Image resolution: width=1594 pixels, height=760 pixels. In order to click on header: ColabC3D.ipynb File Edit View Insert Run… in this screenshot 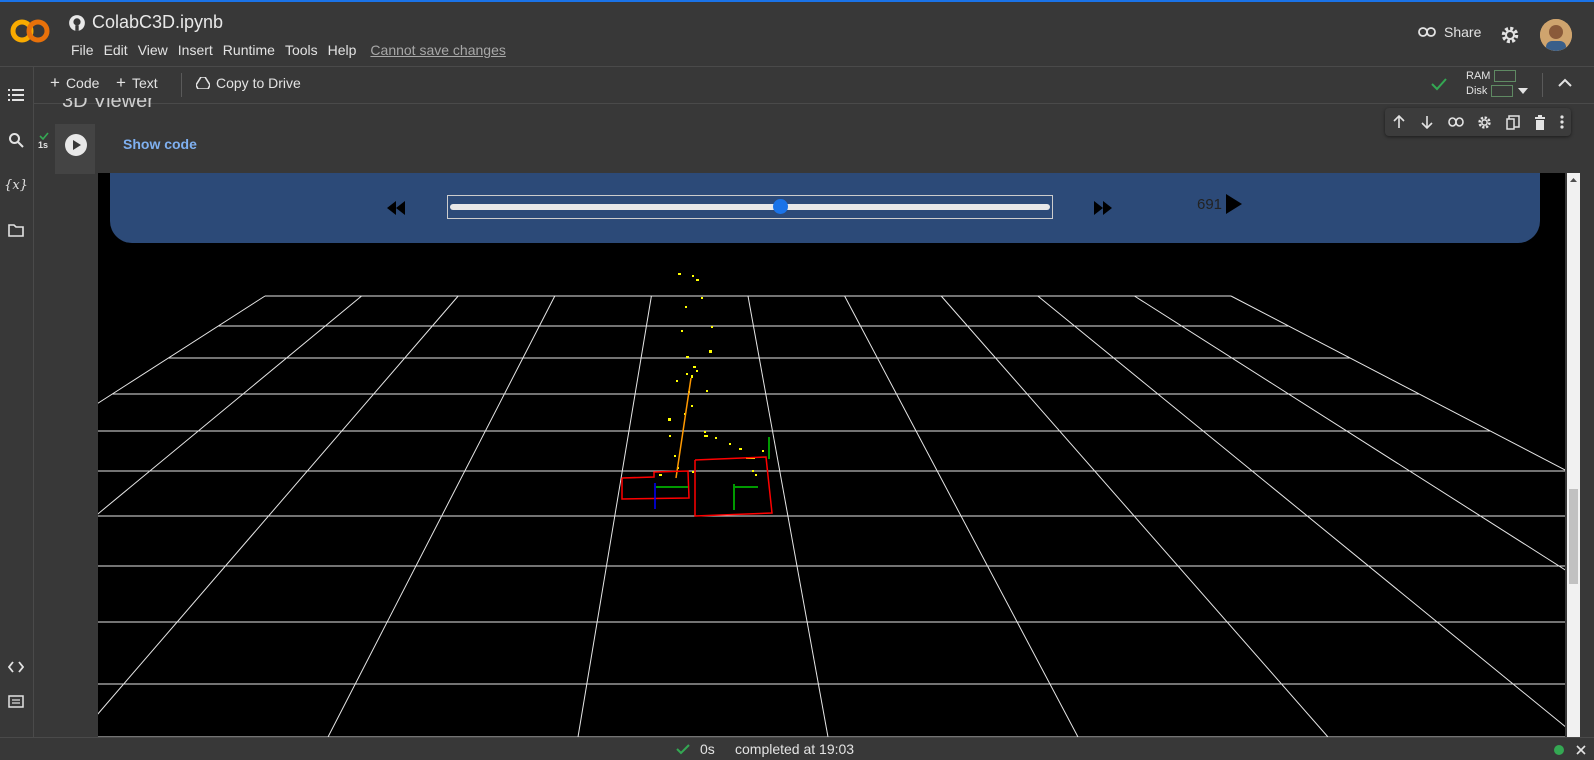, I will do `click(797, 34)`.